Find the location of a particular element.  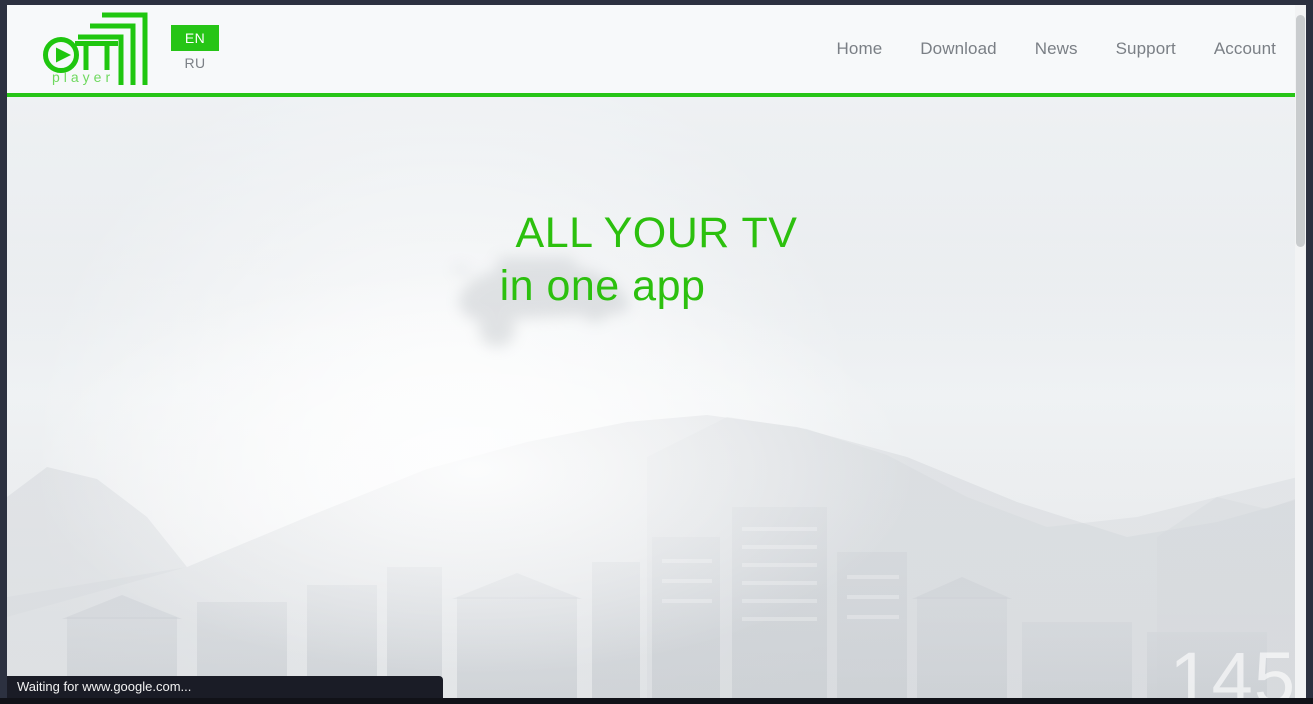

window-left-chrome is located at coordinates (3, 352).